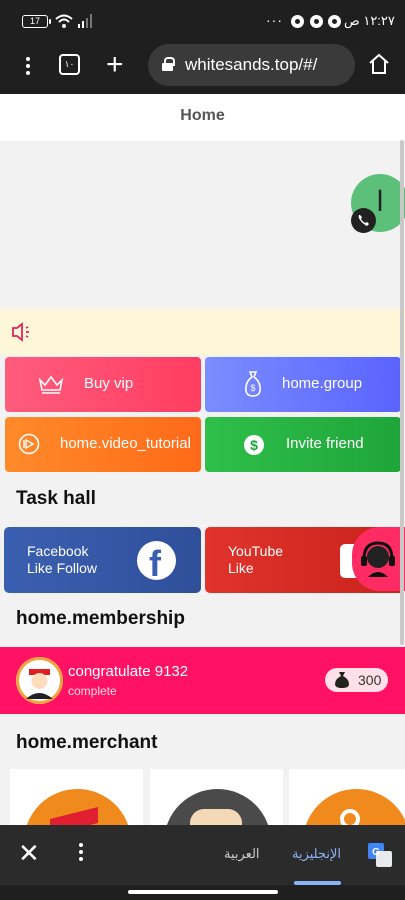  I want to click on language-option-arabic: العربية, so click(242, 854).